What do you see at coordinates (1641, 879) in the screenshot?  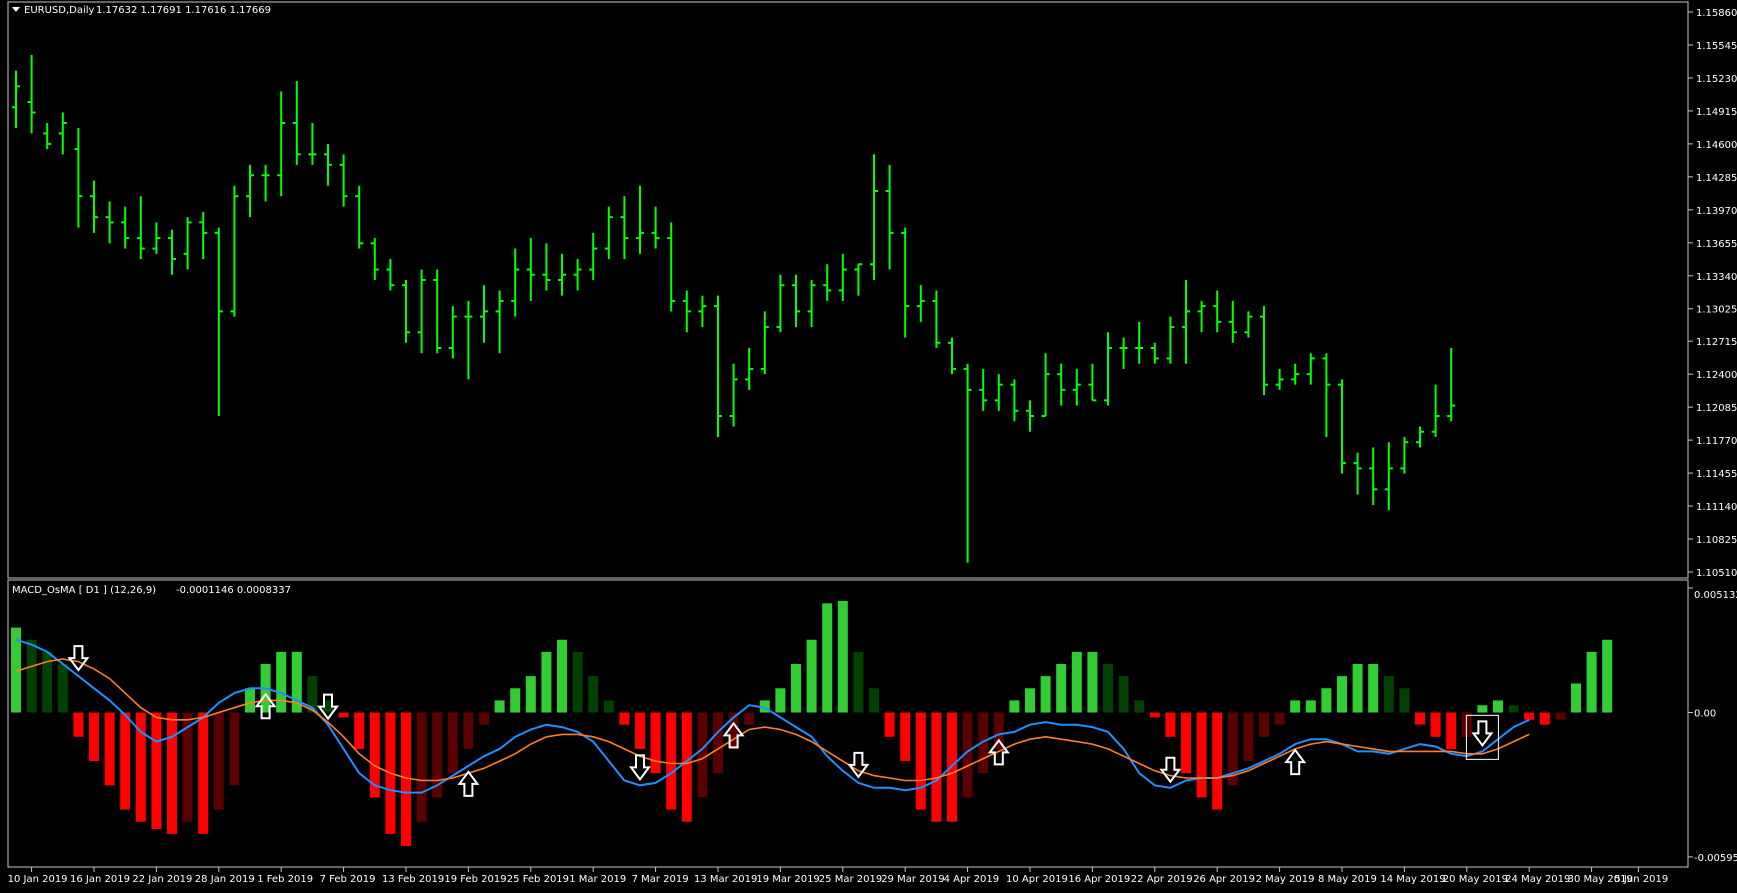 I see `time-tick-label: 5 Jun 2019` at bounding box center [1641, 879].